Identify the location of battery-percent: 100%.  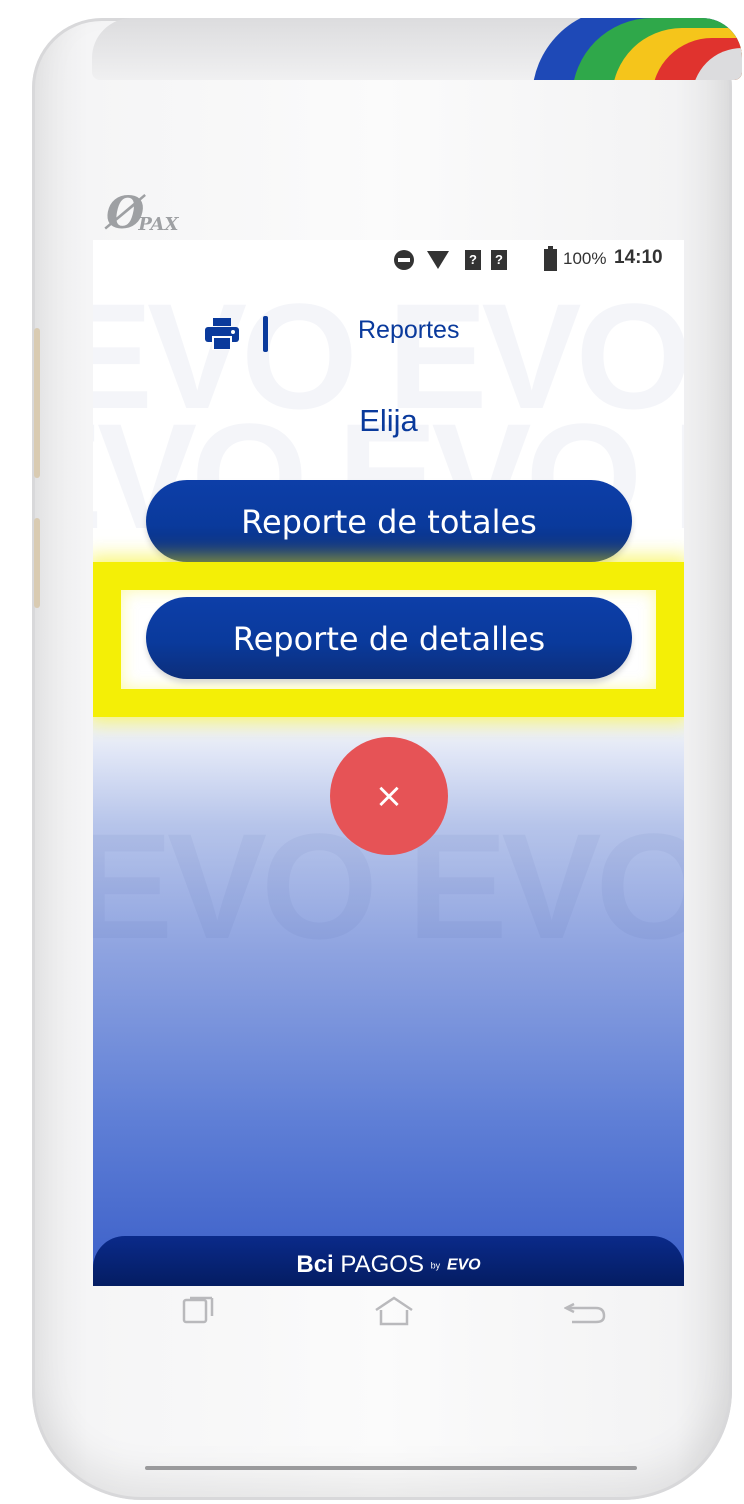
(585, 258).